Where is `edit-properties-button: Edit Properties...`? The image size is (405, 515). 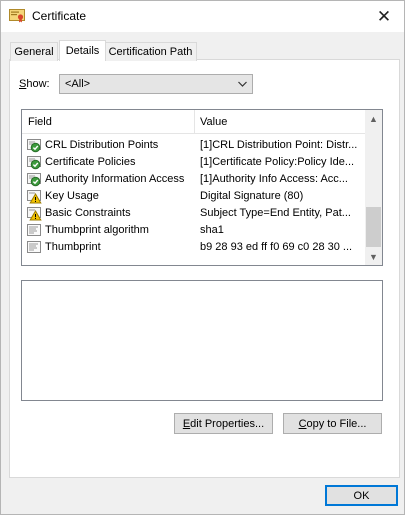 edit-properties-button: Edit Properties... is located at coordinates (223, 423).